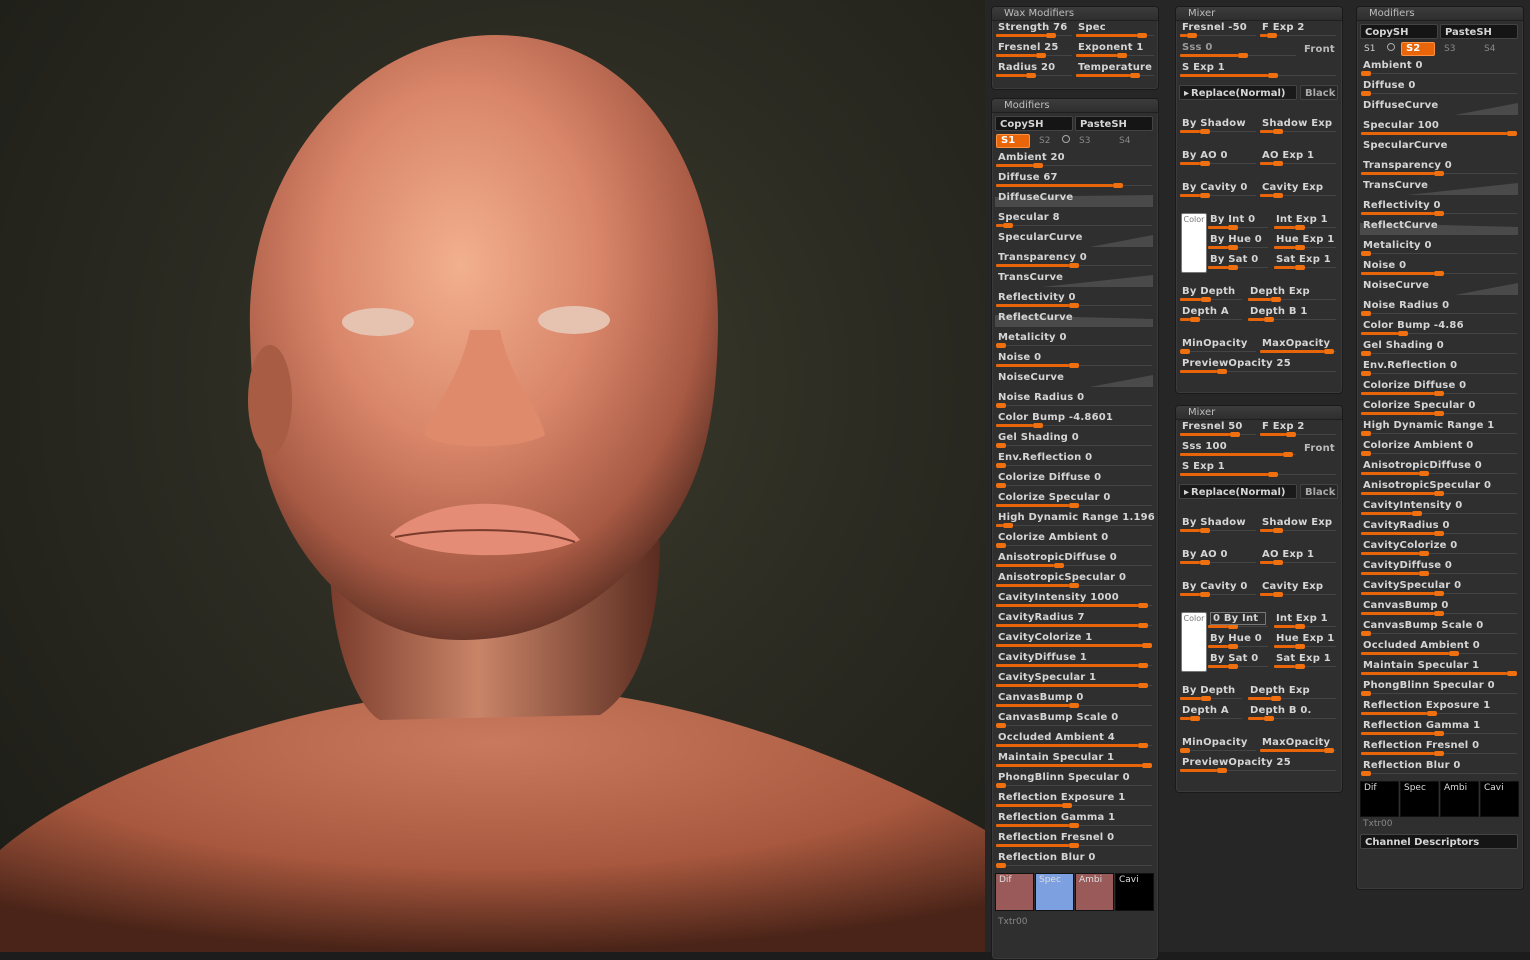 This screenshot has width=1530, height=960. I want to click on curve-transcurve: TransCurve, so click(1439, 189).